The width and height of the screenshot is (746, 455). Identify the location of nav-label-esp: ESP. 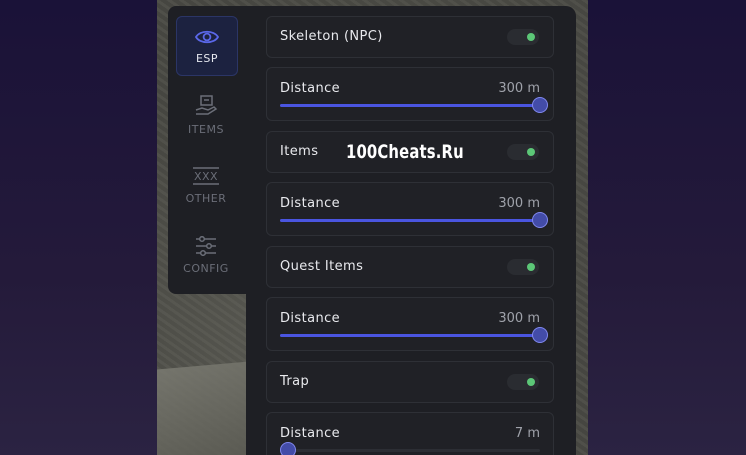
(207, 58).